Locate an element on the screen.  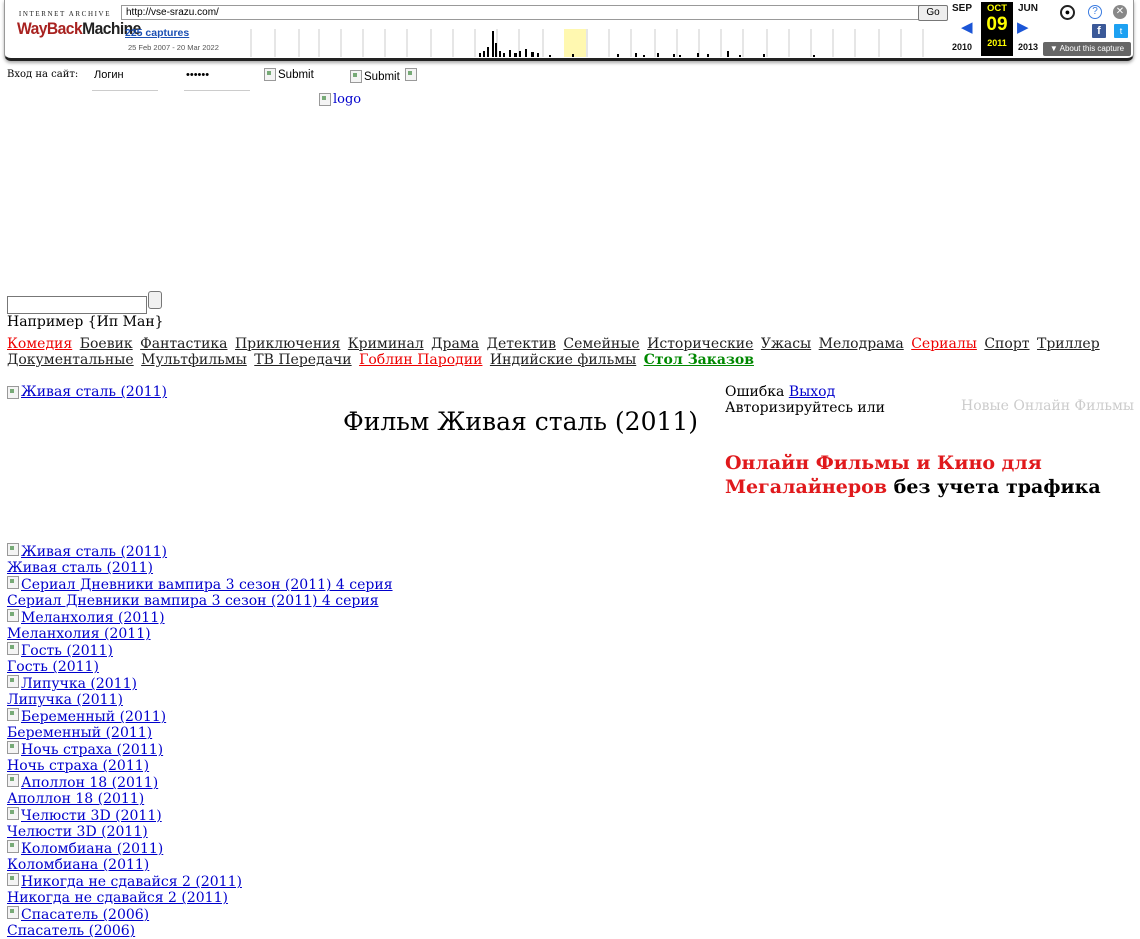
genre-link: Стол Заказов is located at coordinates (699, 360).